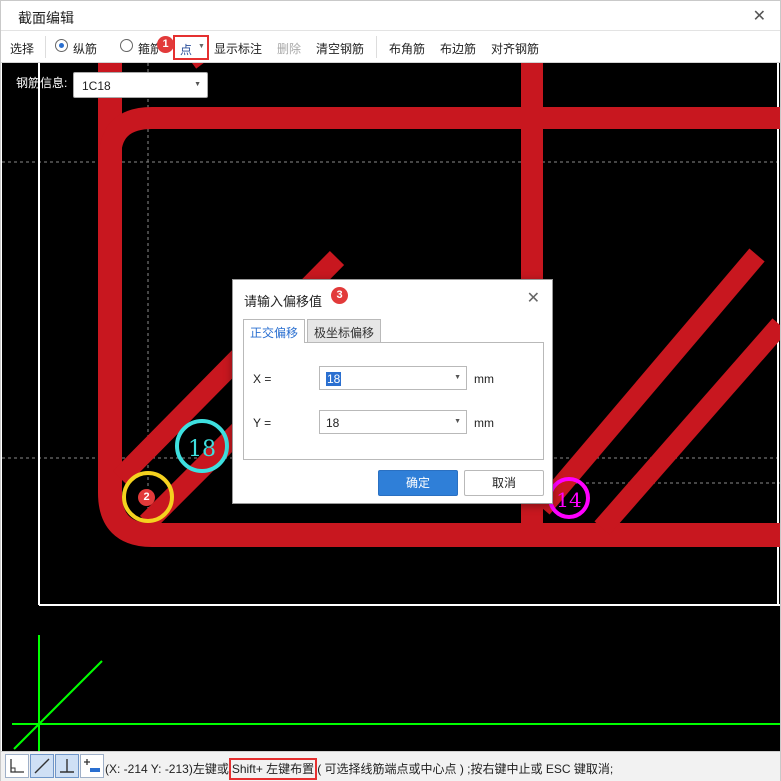 The height and width of the screenshot is (781, 781). I want to click on align-rebar-button: 对齐钢筋, so click(515, 48).